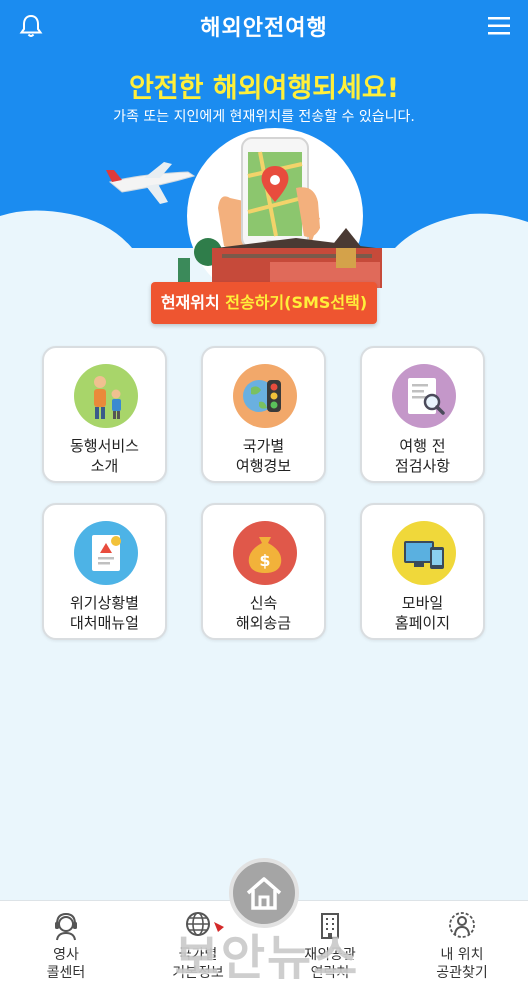 The width and height of the screenshot is (528, 1000). I want to click on sms-button-accent-label: 전송하기(SMS선택), so click(296, 302).